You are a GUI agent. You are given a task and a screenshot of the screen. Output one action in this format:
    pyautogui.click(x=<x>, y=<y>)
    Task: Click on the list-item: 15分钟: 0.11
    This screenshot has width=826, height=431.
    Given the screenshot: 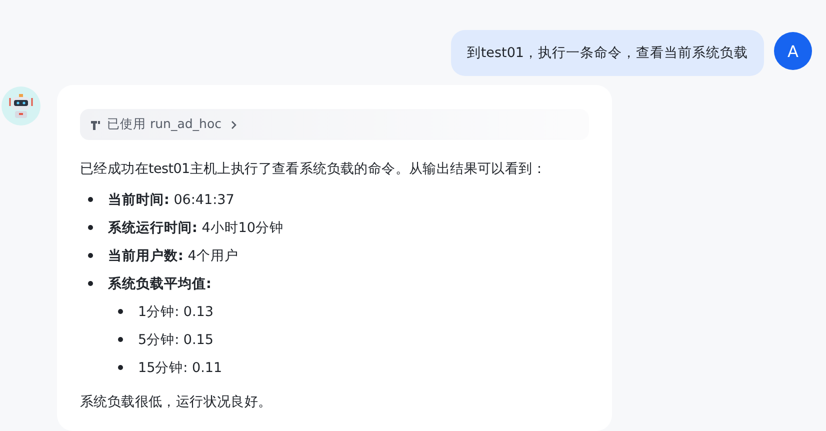 What is the action you would take?
    pyautogui.click(x=180, y=367)
    